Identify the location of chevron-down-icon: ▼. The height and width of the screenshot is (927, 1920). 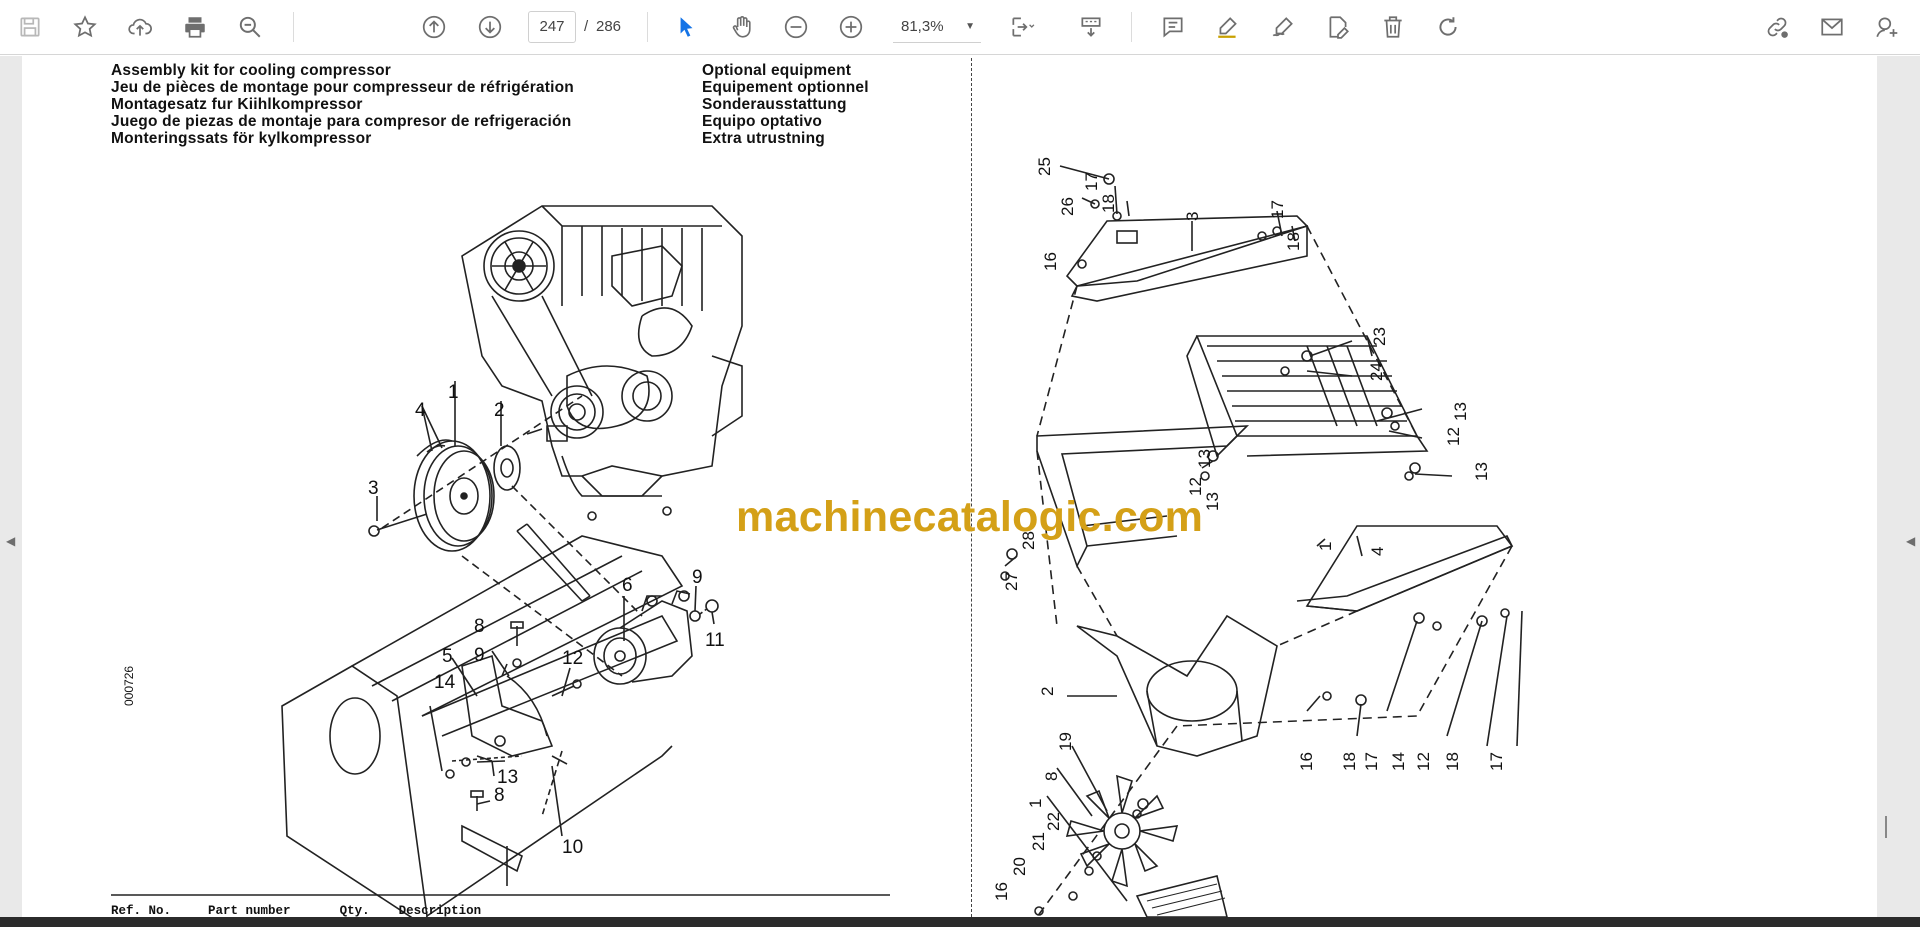
(970, 26).